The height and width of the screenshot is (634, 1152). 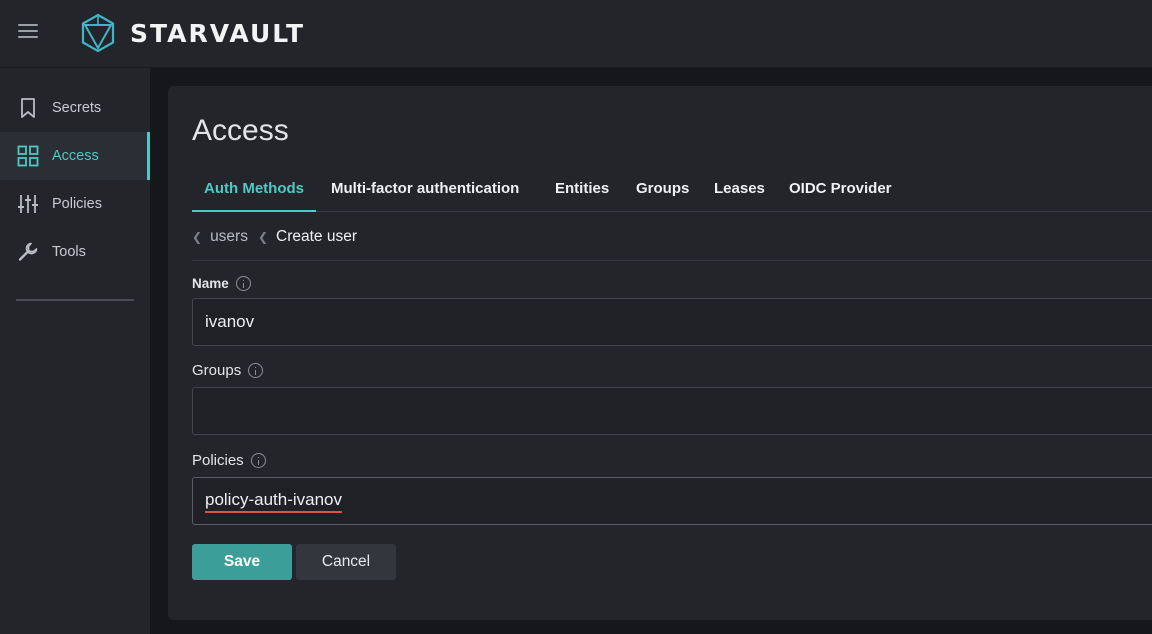 I want to click on policies-input: policy-auth-ivanov, so click(x=672, y=501).